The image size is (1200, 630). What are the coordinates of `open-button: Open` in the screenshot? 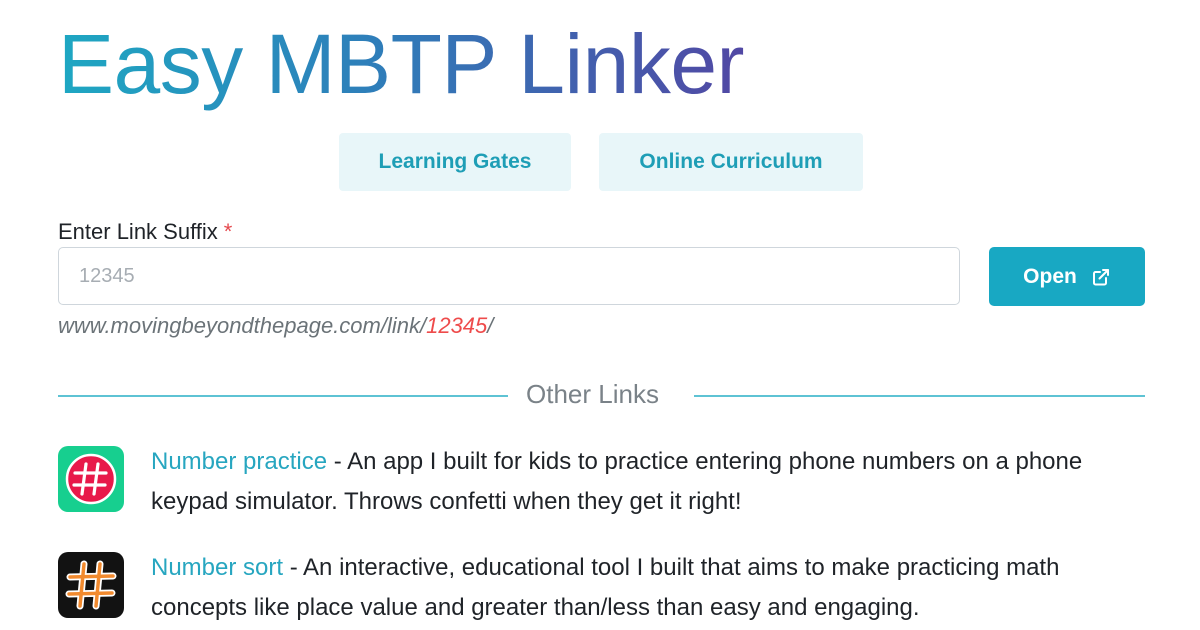 It's located at (1067, 276).